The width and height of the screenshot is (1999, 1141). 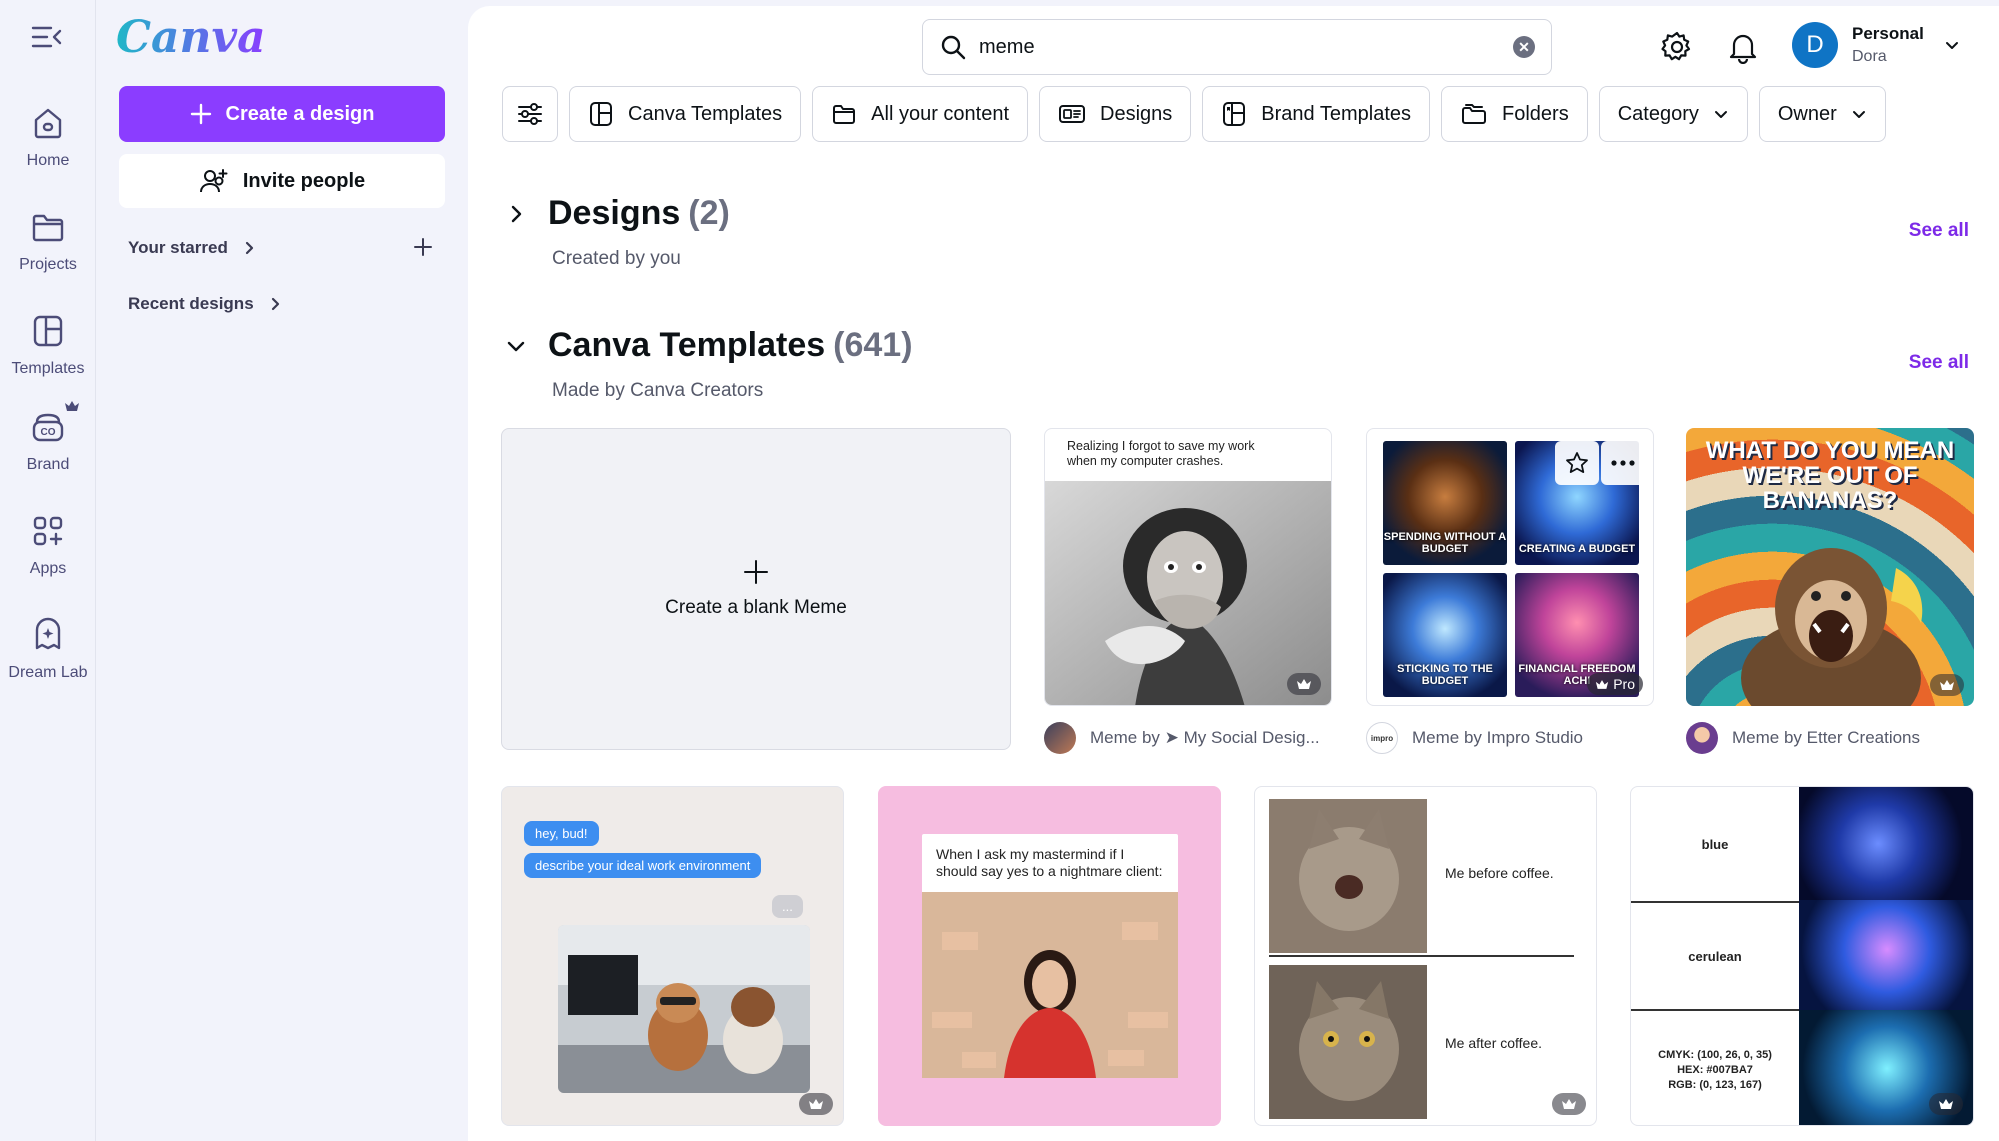 I want to click on filter-label: Canva Templates, so click(x=705, y=113).